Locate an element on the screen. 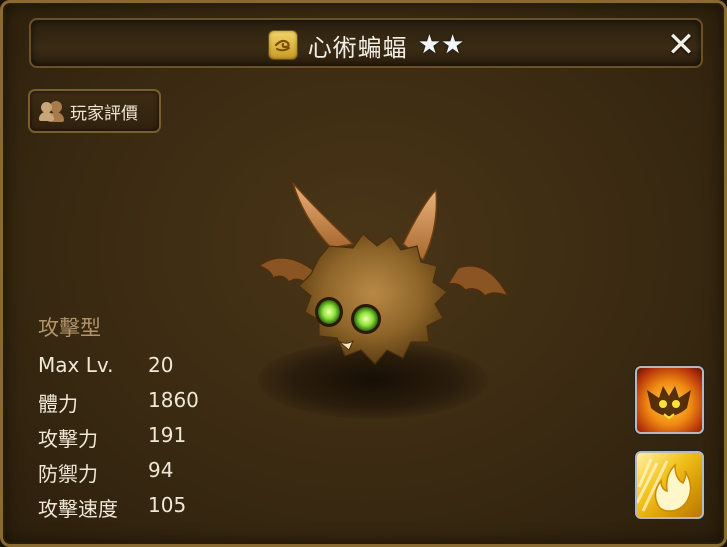 Image resolution: width=727 pixels, height=547 pixels. wind-swirl-icon is located at coordinates (282, 45).